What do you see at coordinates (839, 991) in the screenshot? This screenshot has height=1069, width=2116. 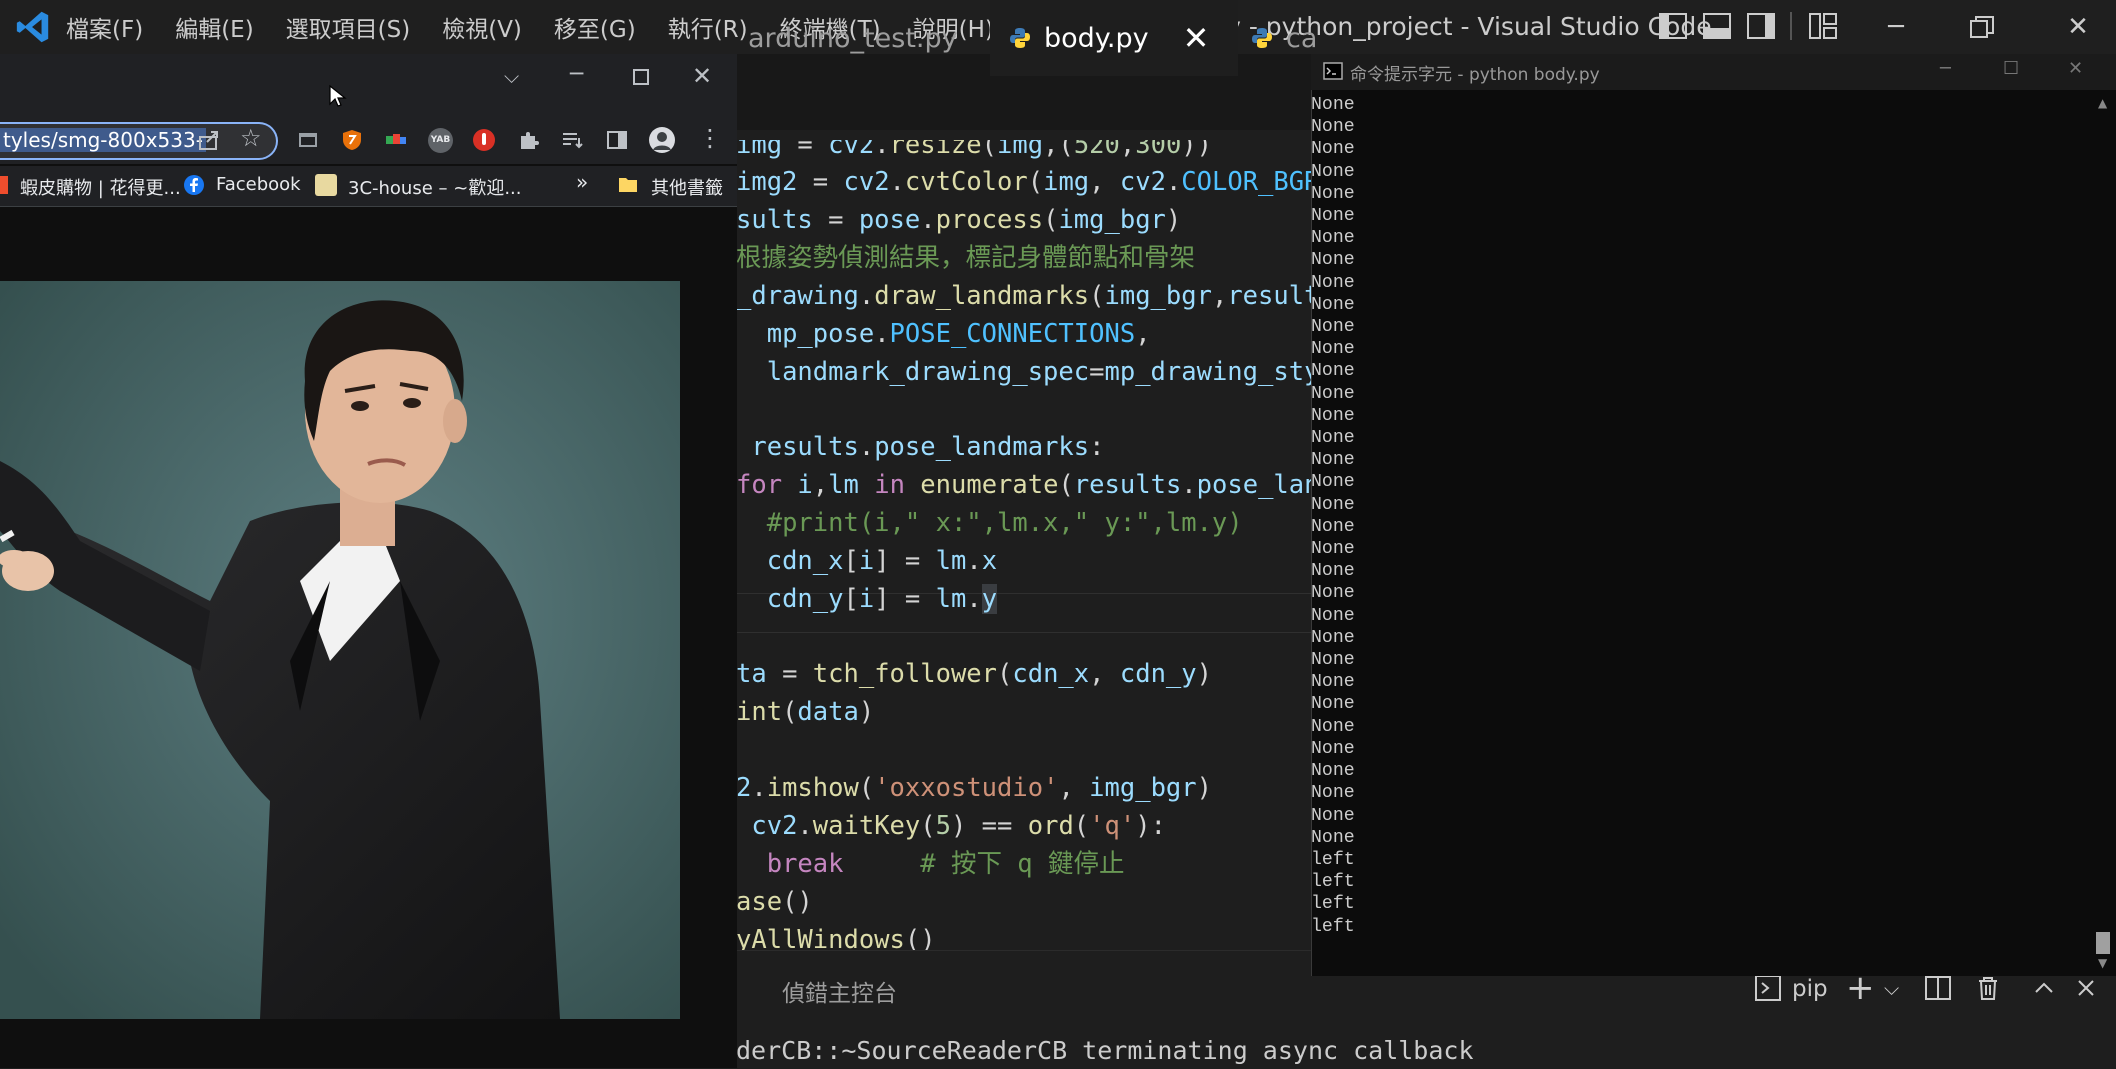 I see `tab-debug-console: 偵錯主控台` at bounding box center [839, 991].